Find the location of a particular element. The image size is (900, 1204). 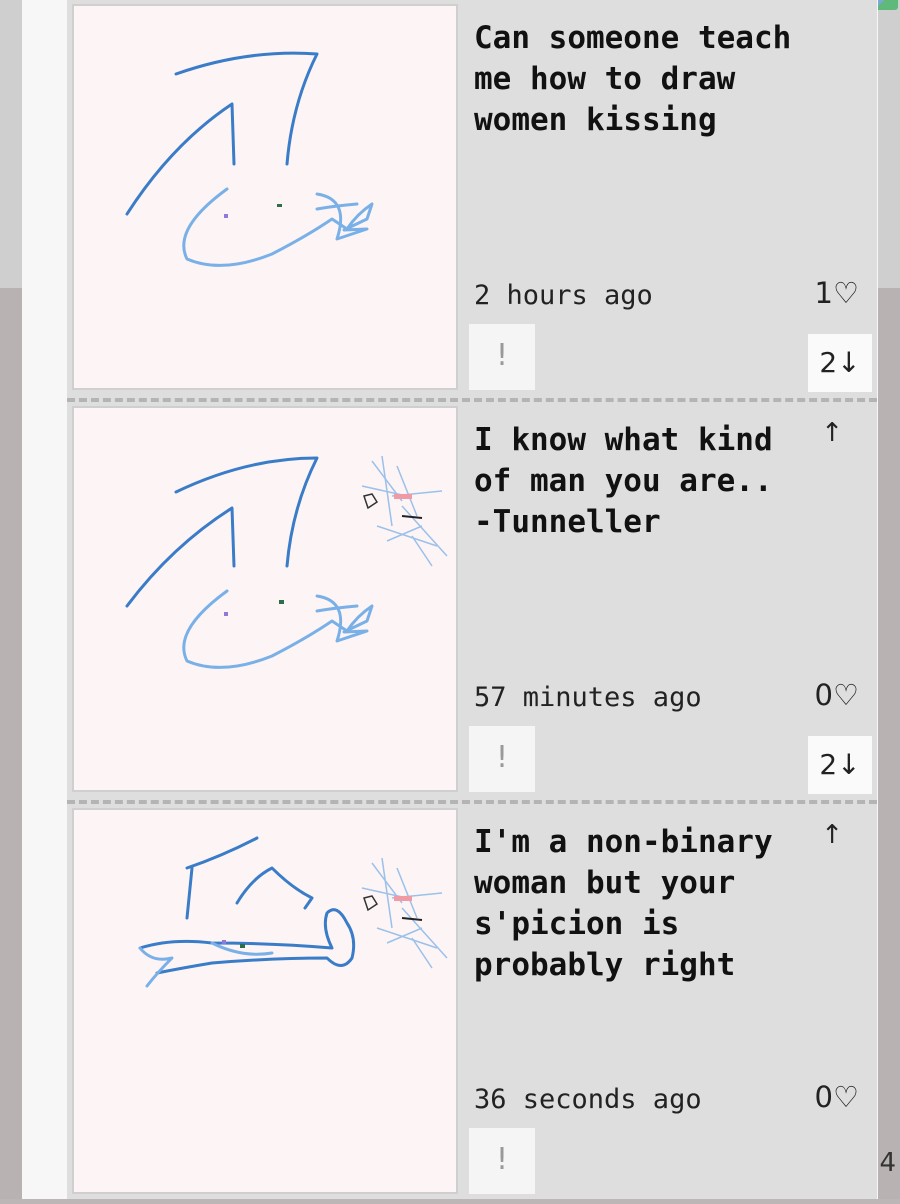

background-right is located at coordinates (889, 743).